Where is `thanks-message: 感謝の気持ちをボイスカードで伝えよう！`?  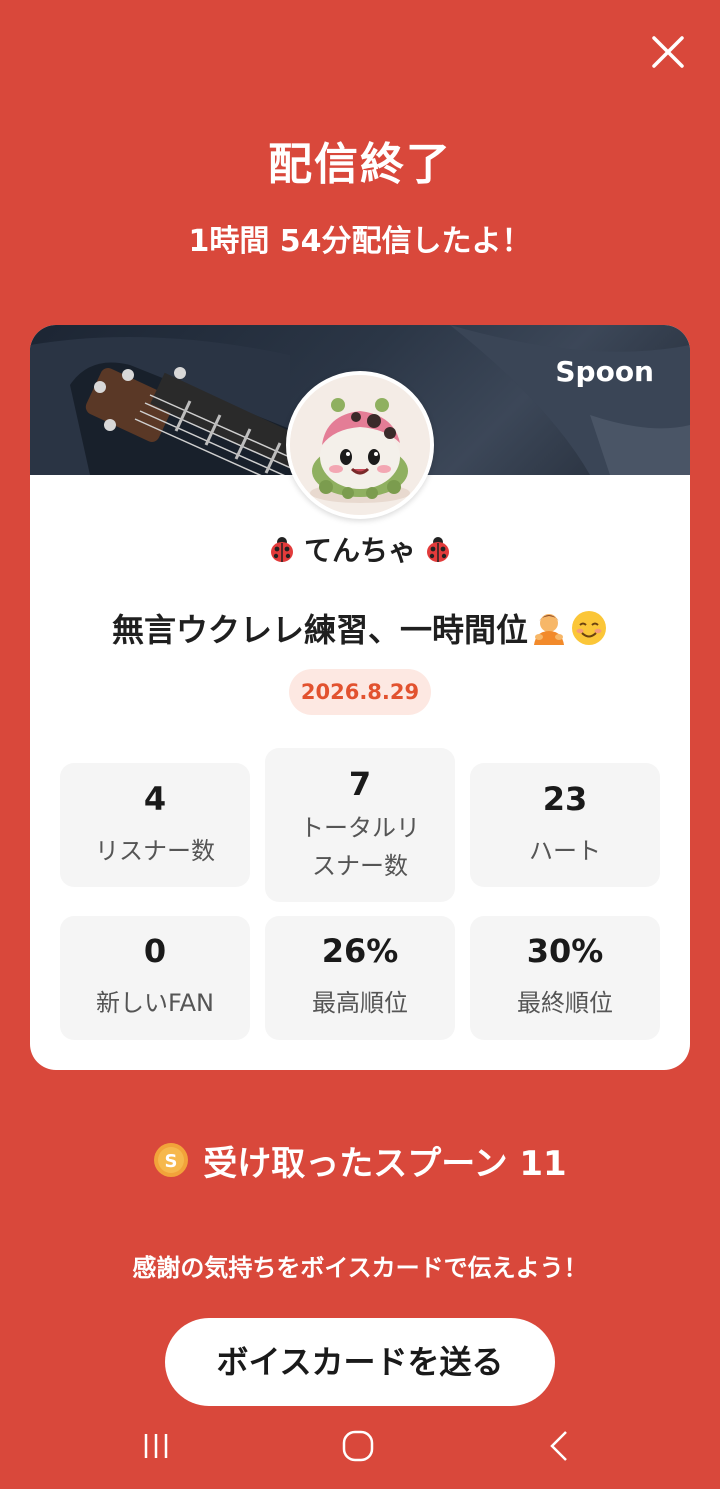
thanks-message: 感謝の気持ちをボイスカードで伝えよう！ is located at coordinates (360, 1268).